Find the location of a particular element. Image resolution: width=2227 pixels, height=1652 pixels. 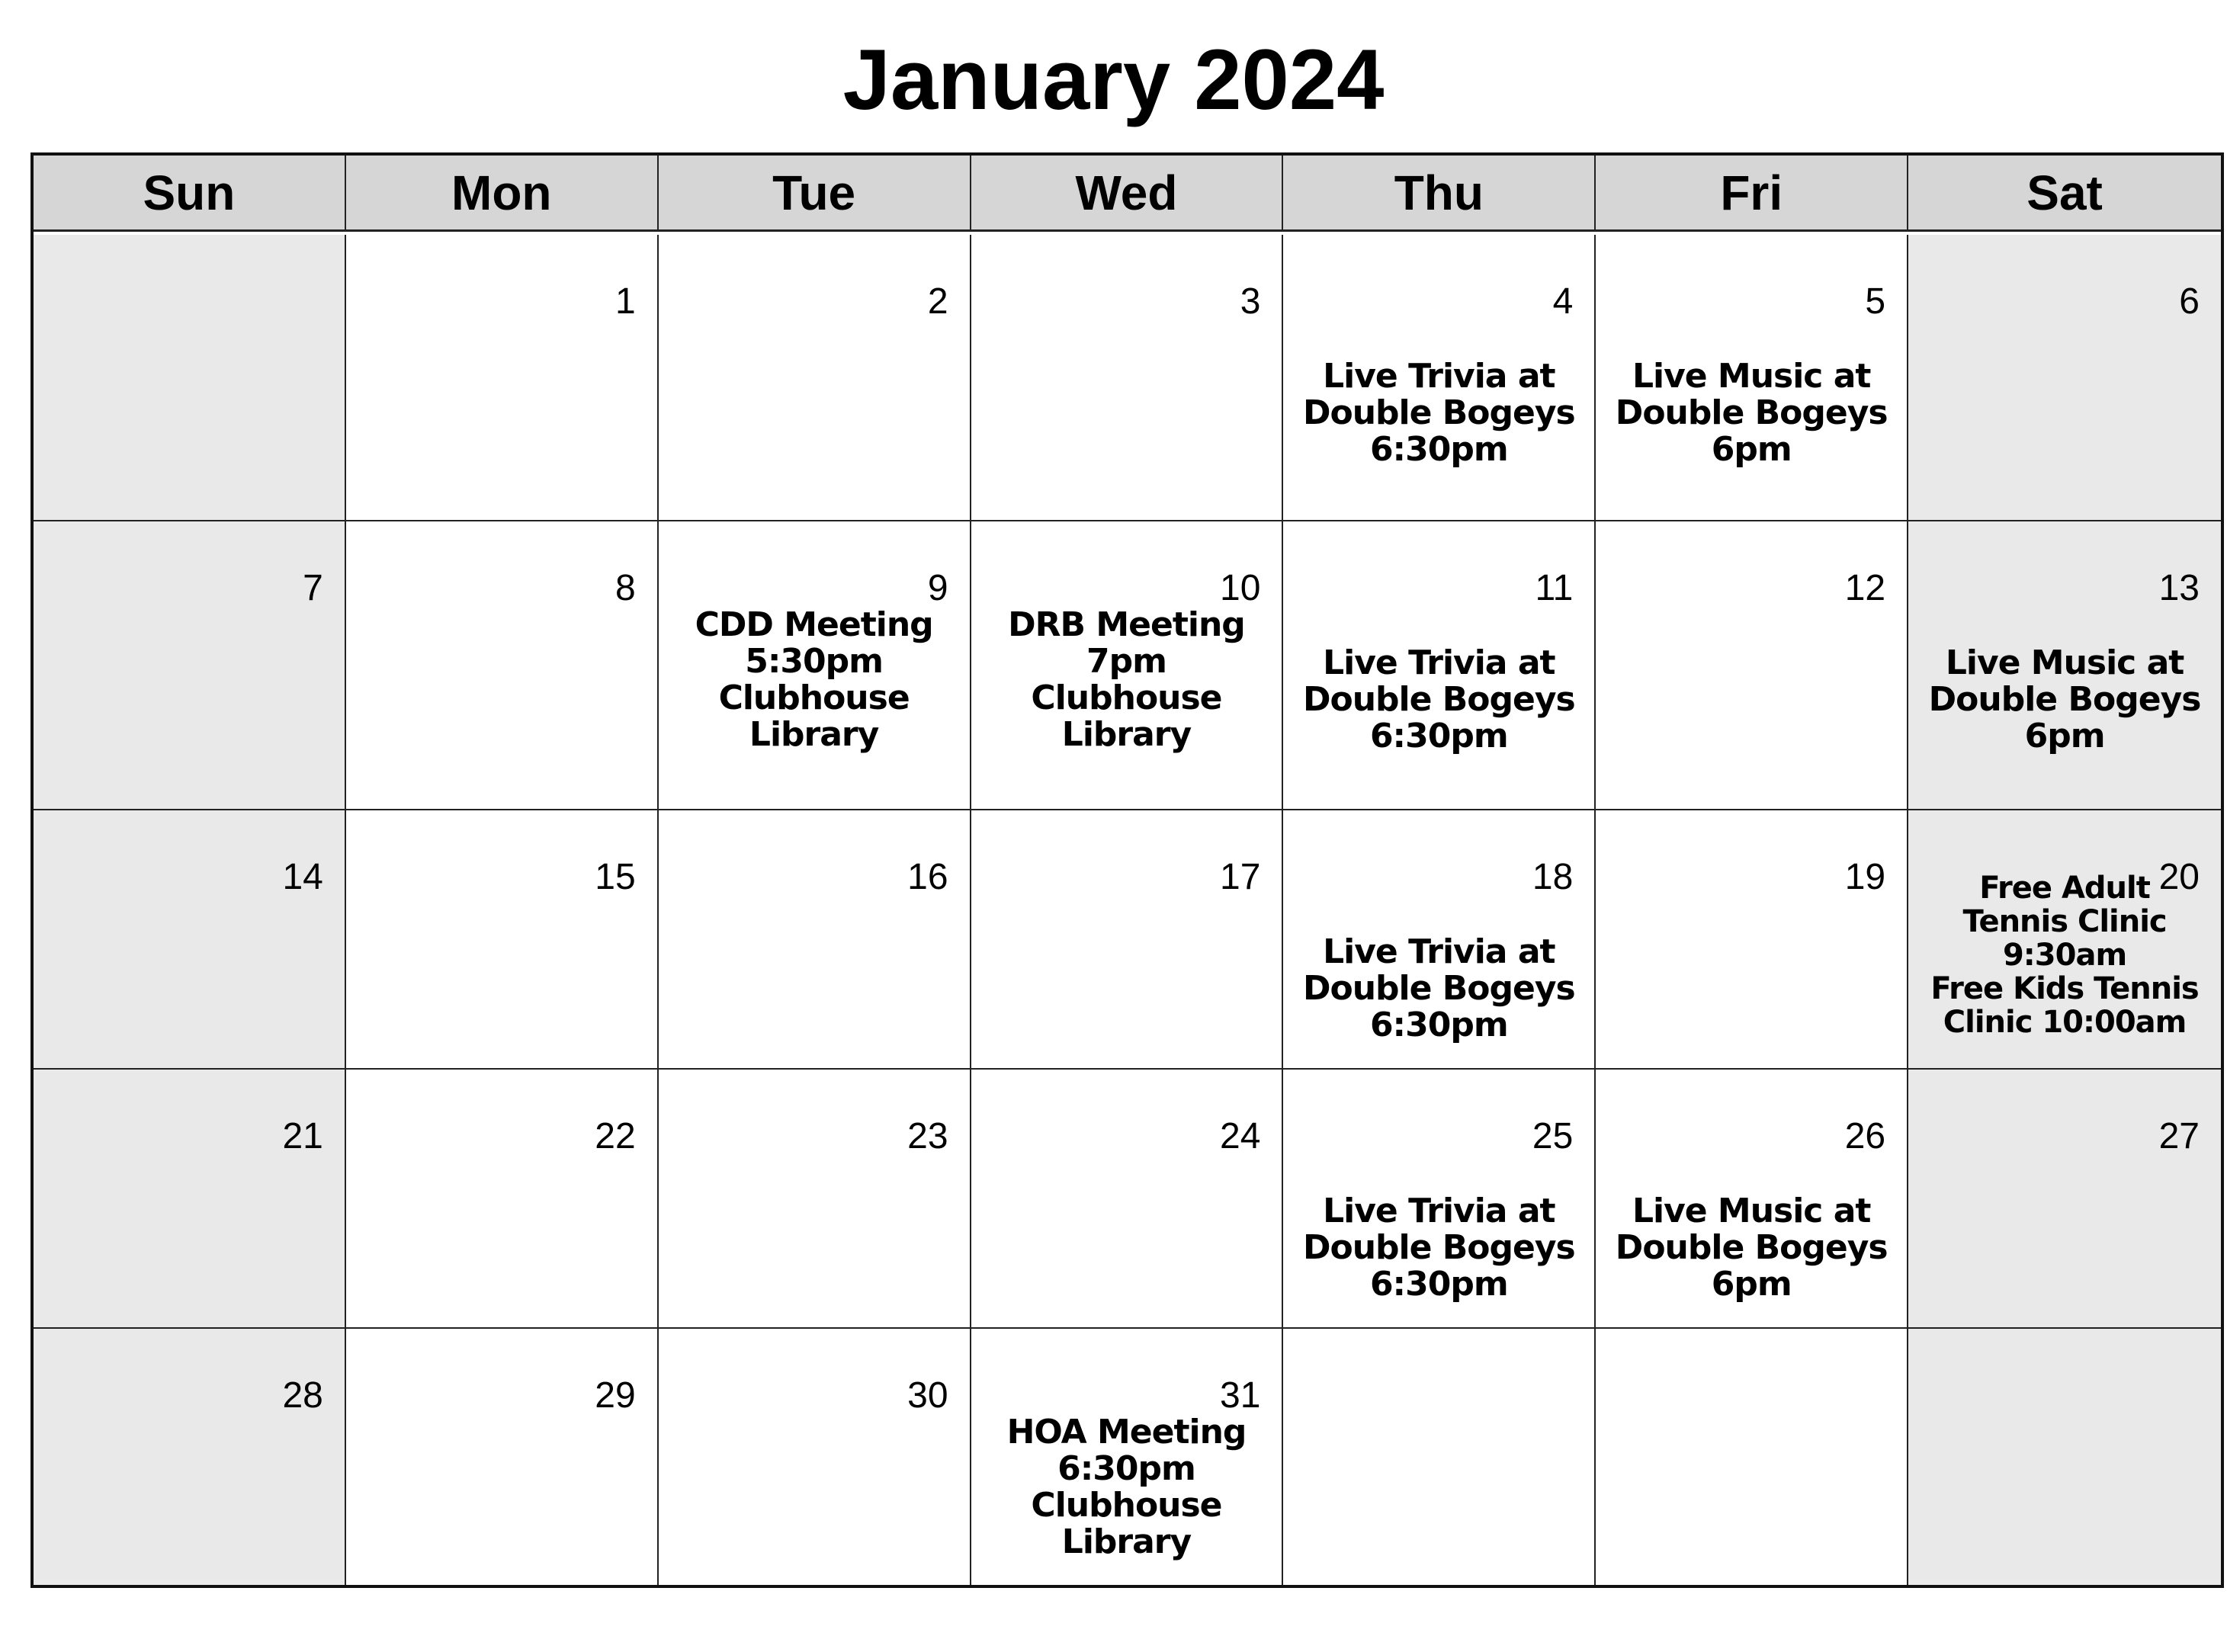

day-number: 10 is located at coordinates (1240, 588).